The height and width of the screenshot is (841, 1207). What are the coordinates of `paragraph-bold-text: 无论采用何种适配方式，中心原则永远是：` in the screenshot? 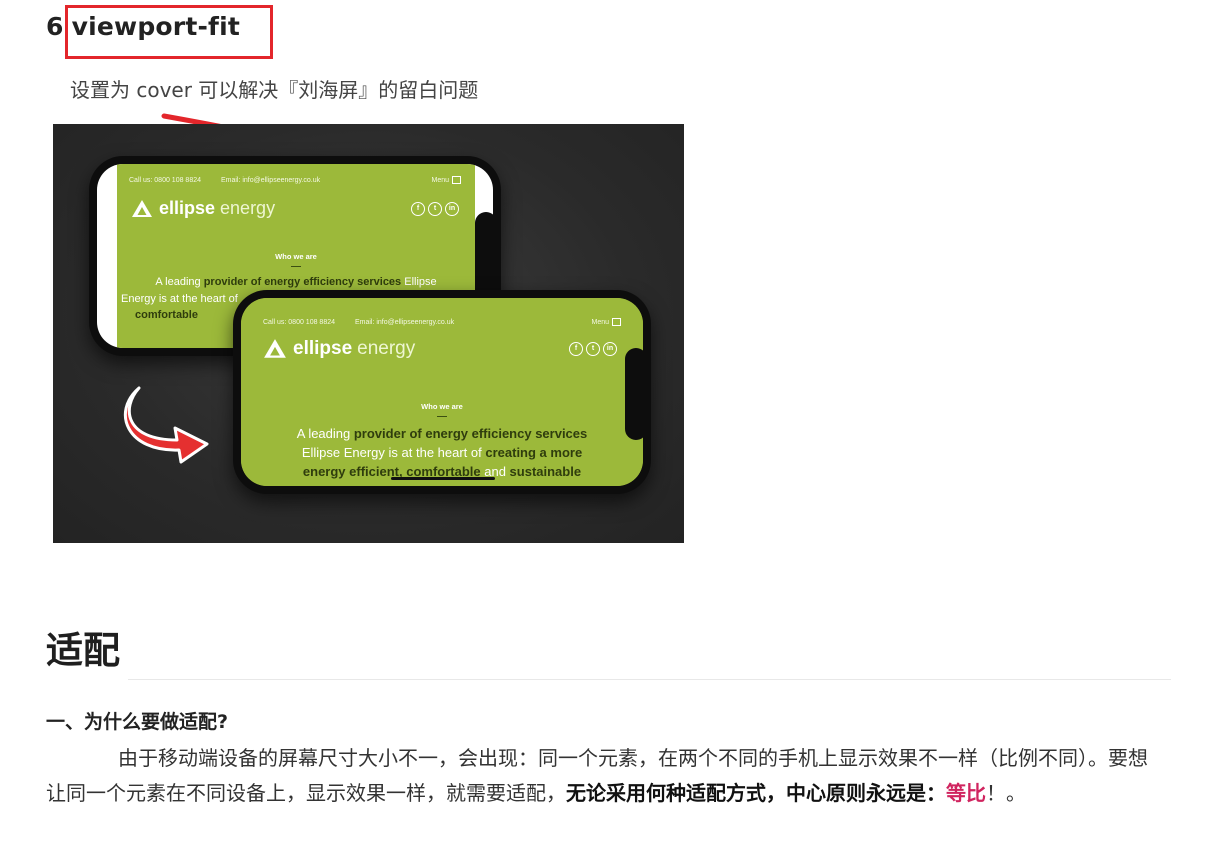 It's located at (756, 793).